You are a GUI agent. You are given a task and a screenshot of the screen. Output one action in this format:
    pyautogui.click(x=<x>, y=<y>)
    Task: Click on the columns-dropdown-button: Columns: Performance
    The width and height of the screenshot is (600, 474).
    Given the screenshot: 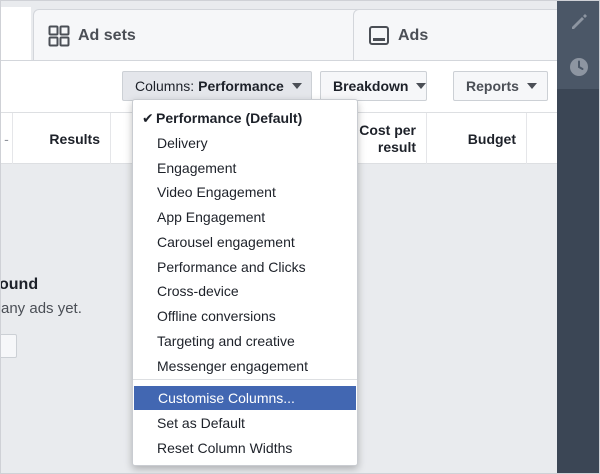 What is the action you would take?
    pyautogui.click(x=217, y=86)
    